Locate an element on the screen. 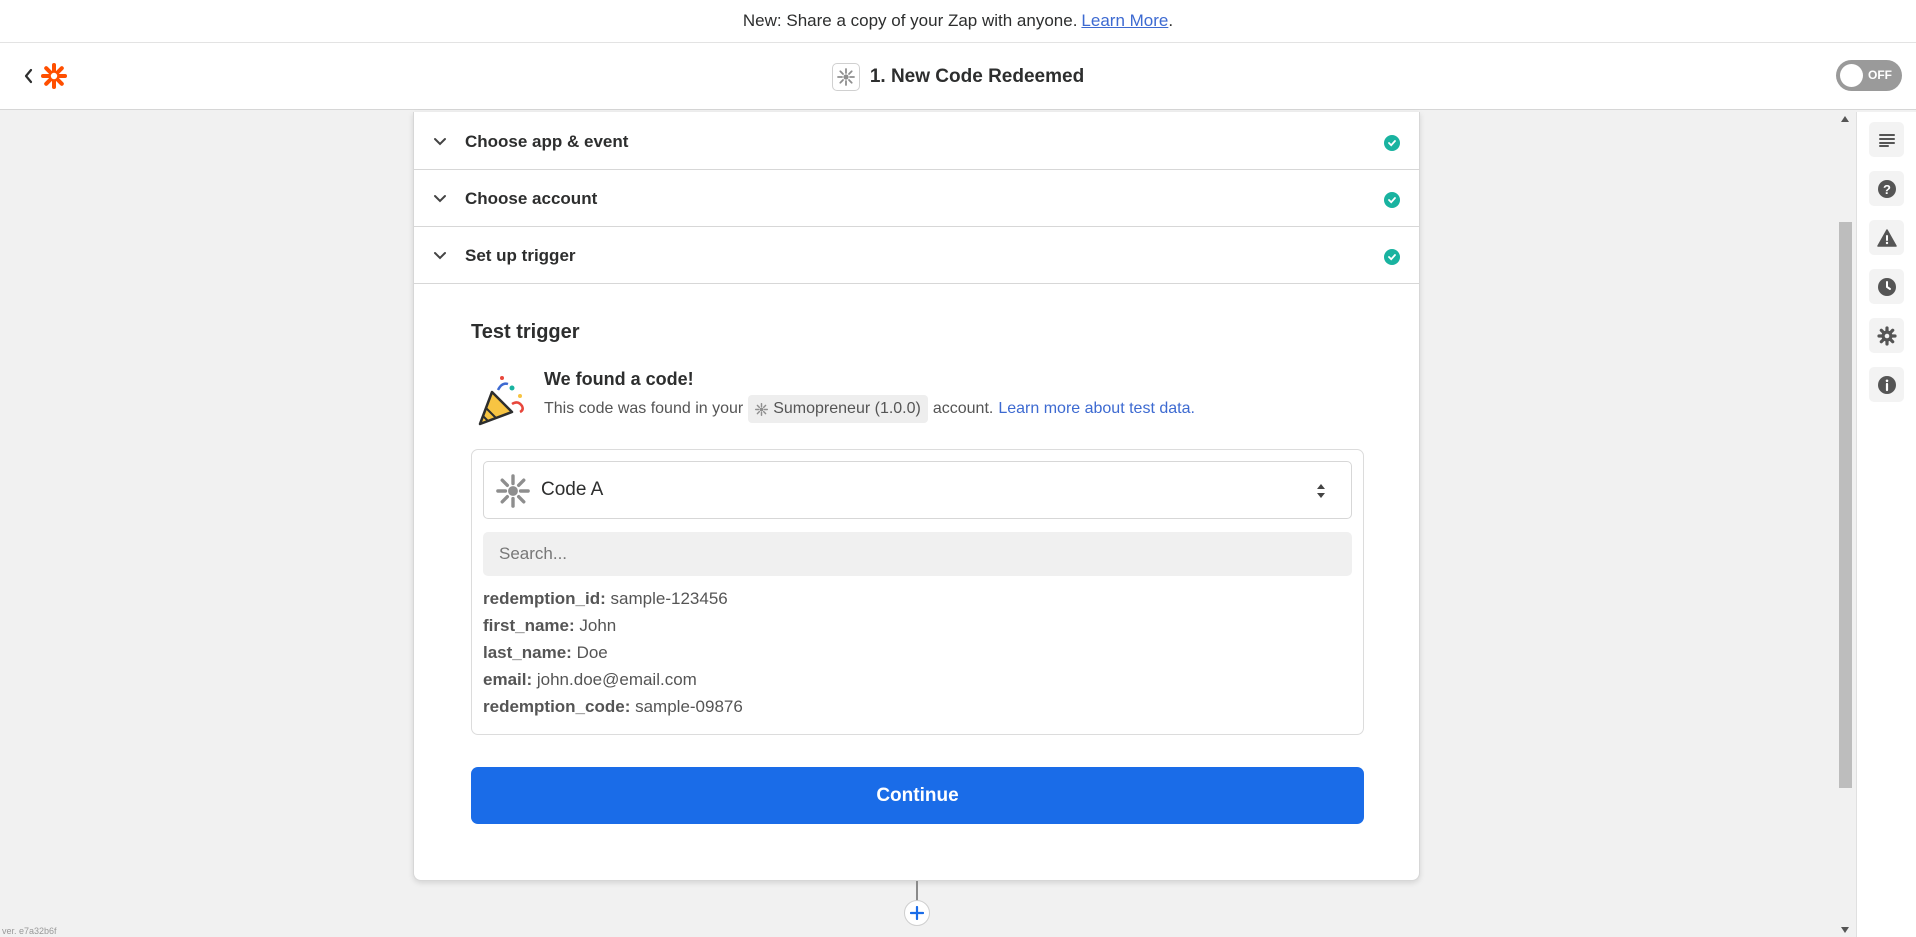  help-icon: ? is located at coordinates (1886, 188).